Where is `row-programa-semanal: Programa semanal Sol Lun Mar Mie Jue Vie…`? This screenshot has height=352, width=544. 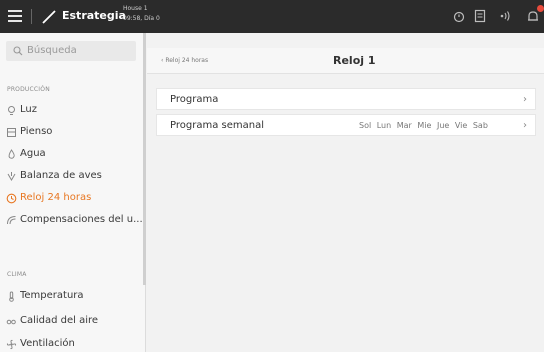 row-programa-semanal: Programa semanal Sol Lun Mar Mie Jue Vie… is located at coordinates (346, 125).